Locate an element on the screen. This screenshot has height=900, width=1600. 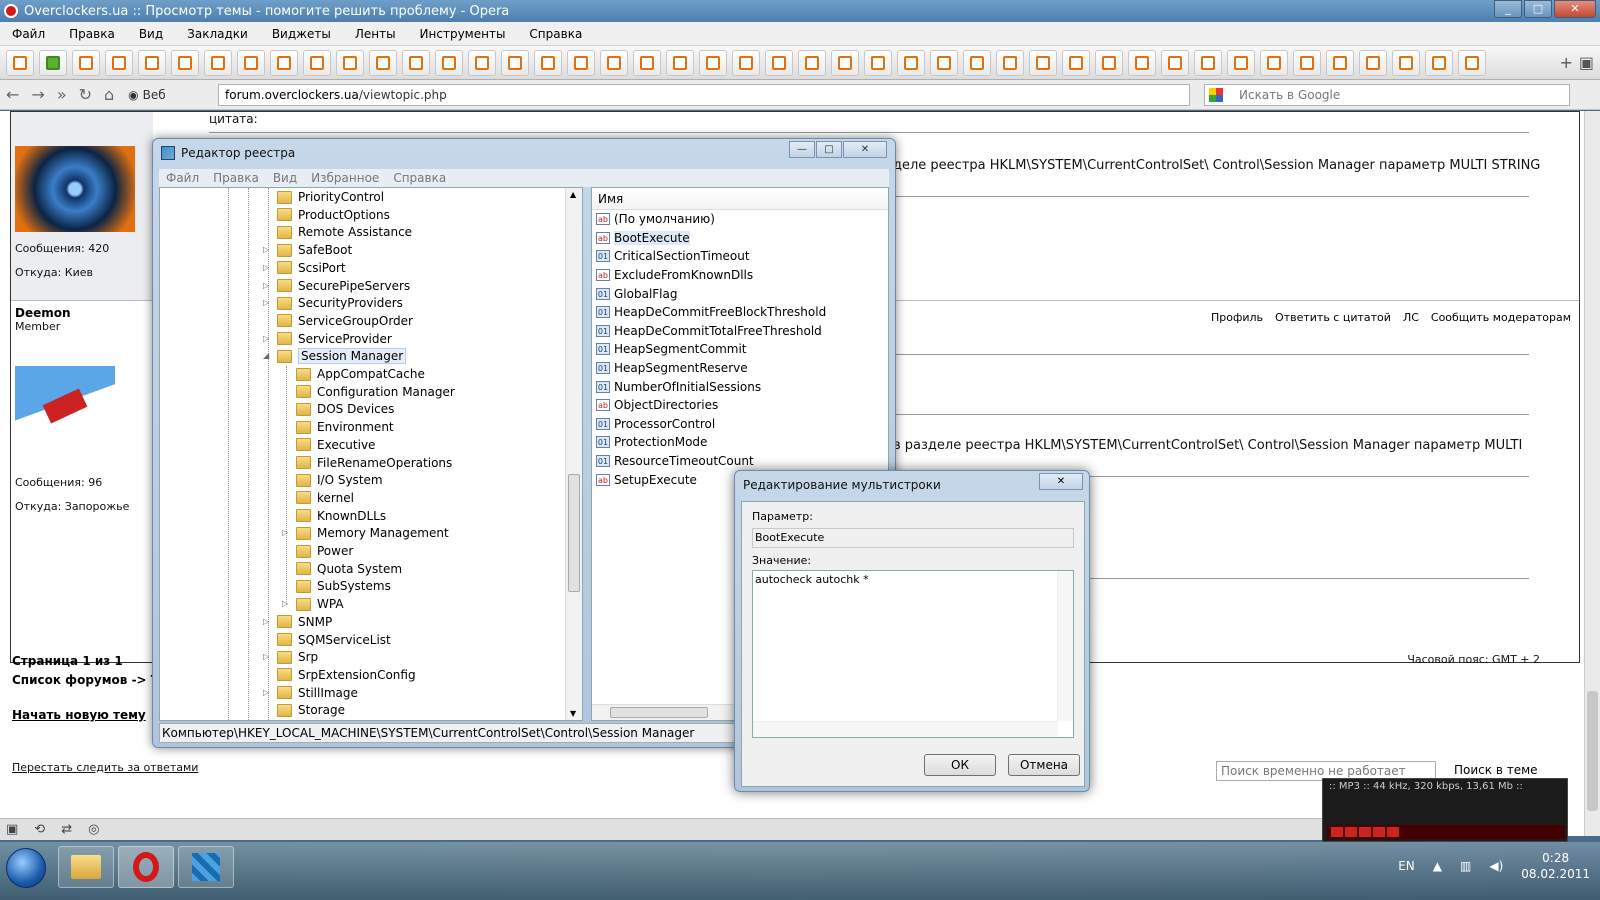
tree-node: SubSystems is located at coordinates (343, 586).